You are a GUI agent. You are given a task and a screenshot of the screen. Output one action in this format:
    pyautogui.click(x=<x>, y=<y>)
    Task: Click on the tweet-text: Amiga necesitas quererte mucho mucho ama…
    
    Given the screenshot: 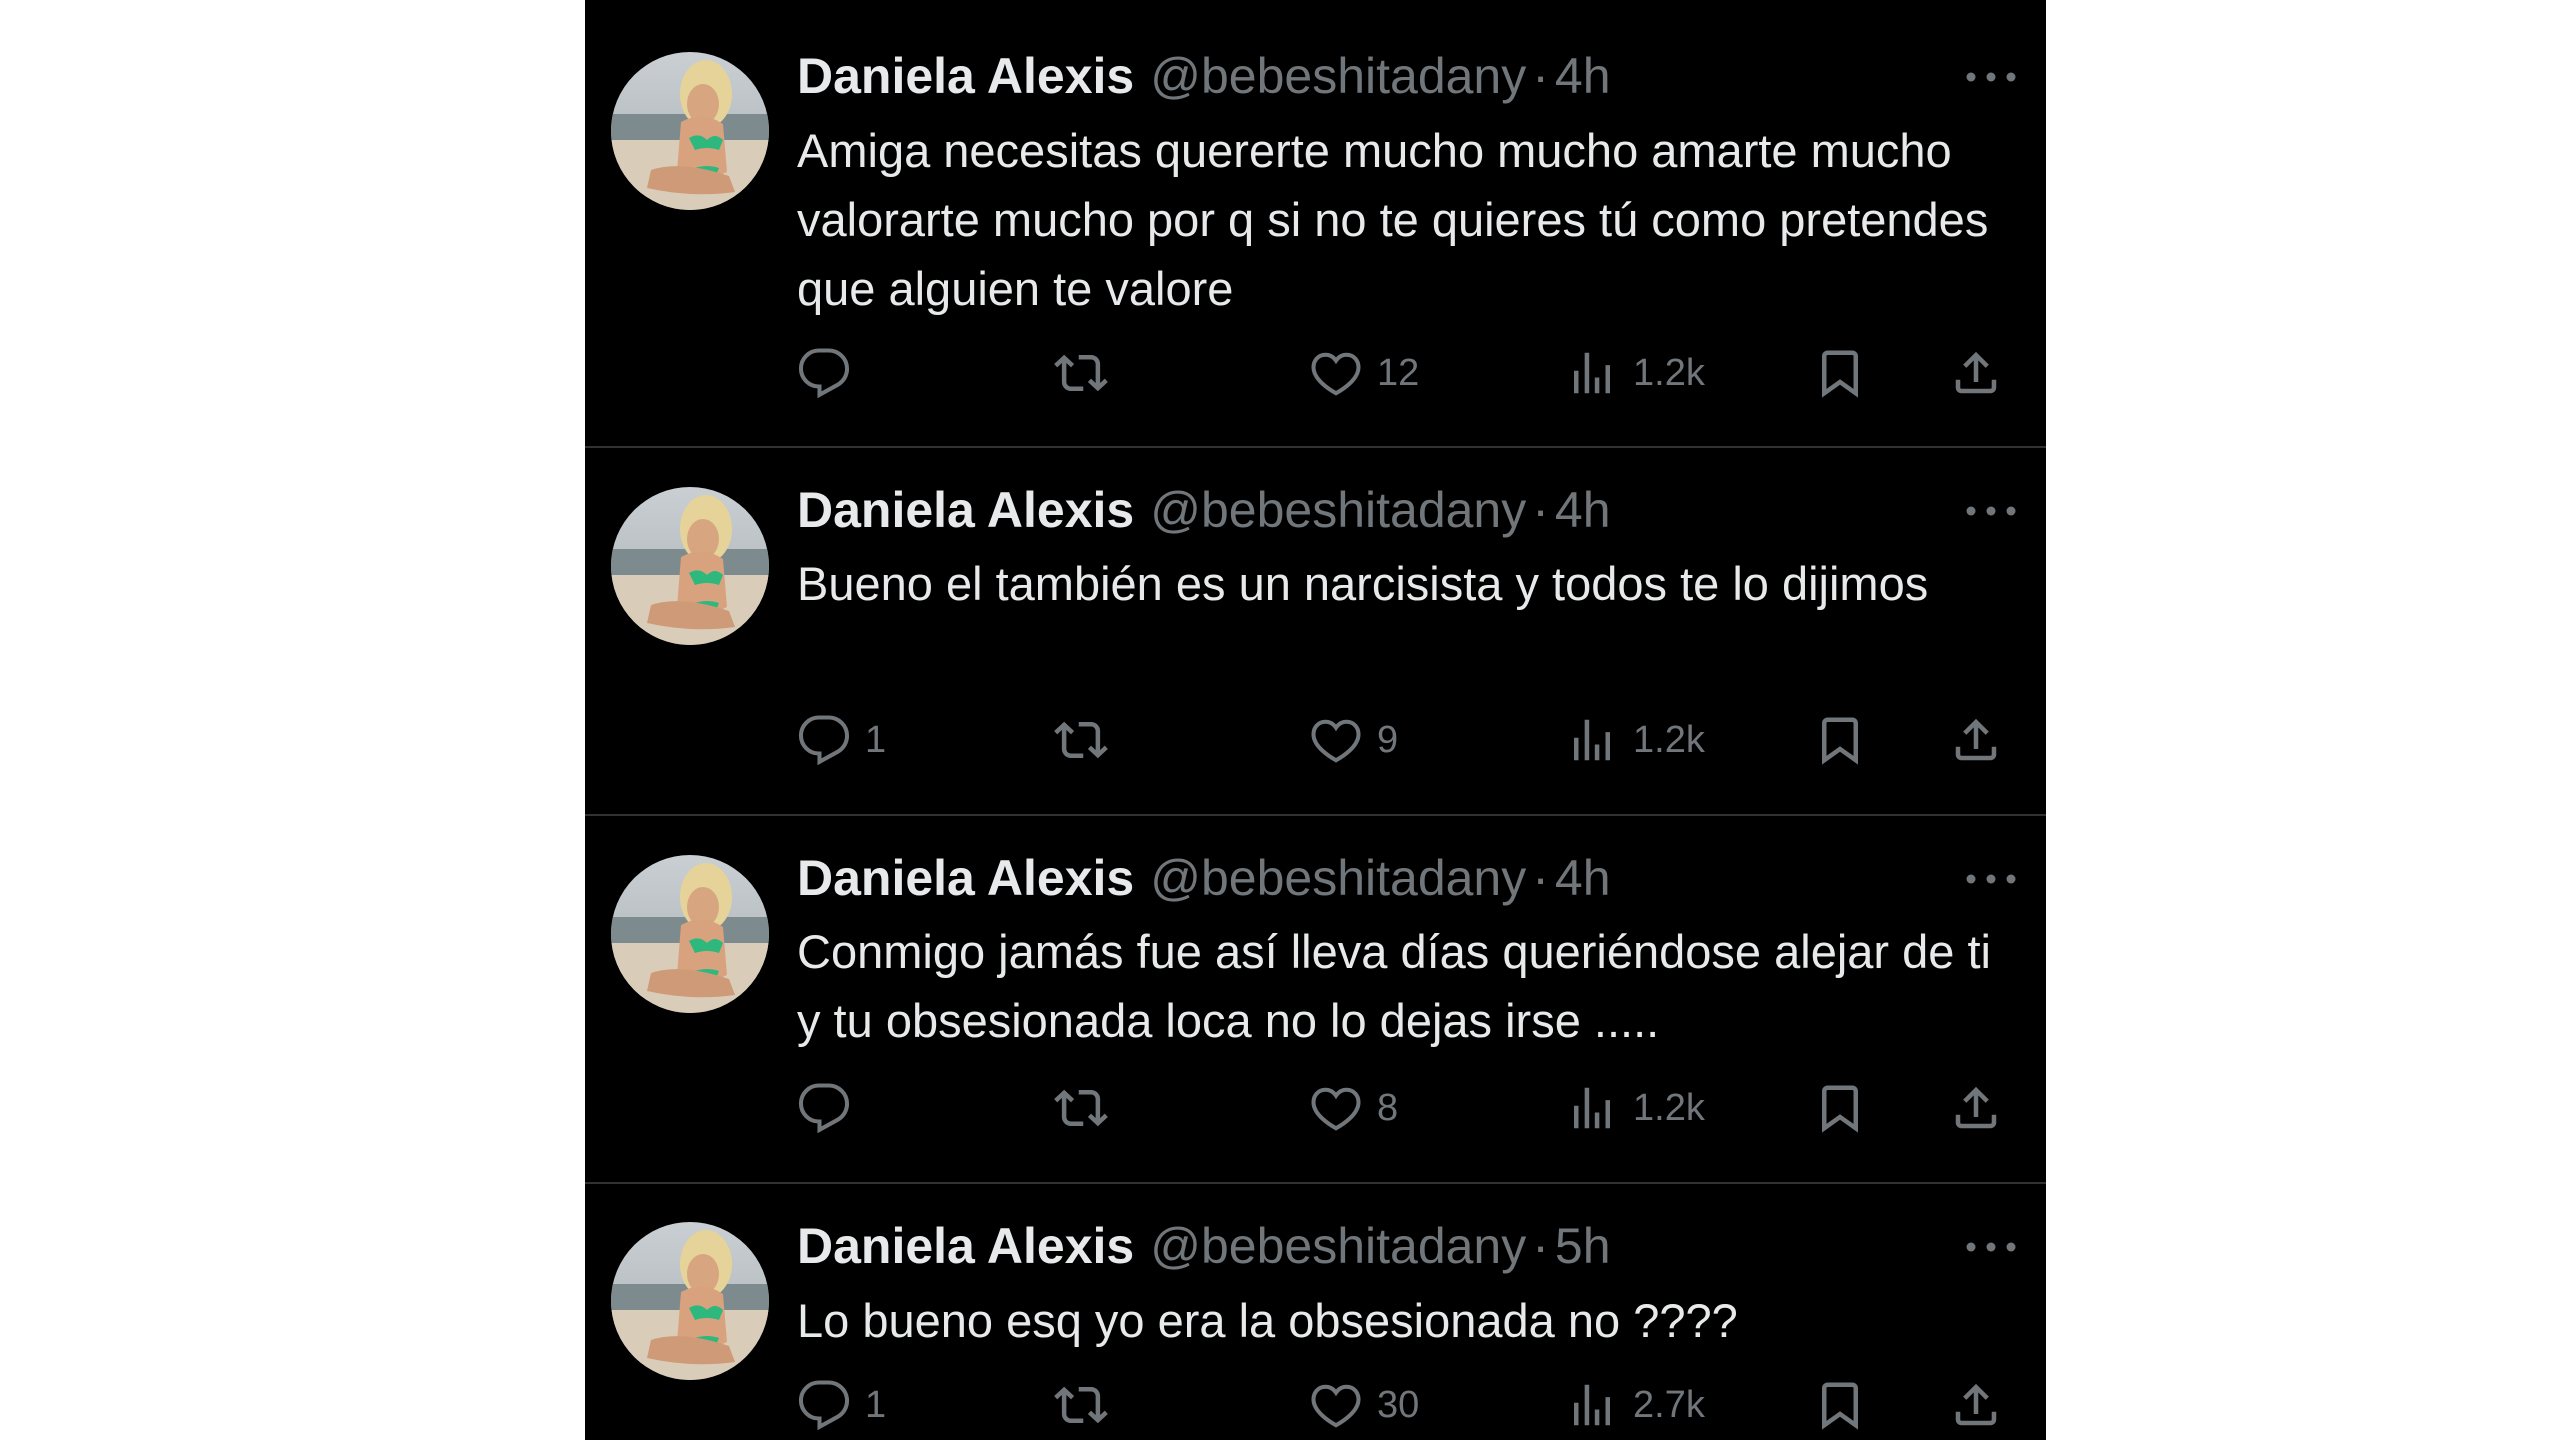 What is the action you would take?
    pyautogui.click(x=1393, y=219)
    